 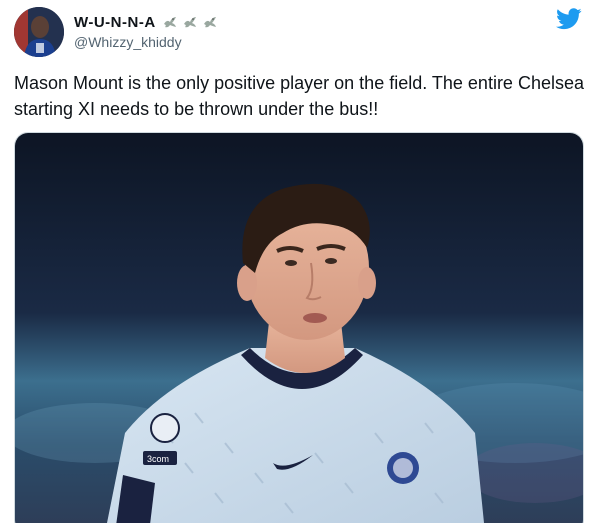 What do you see at coordinates (39, 32) in the screenshot?
I see `avatar` at bounding box center [39, 32].